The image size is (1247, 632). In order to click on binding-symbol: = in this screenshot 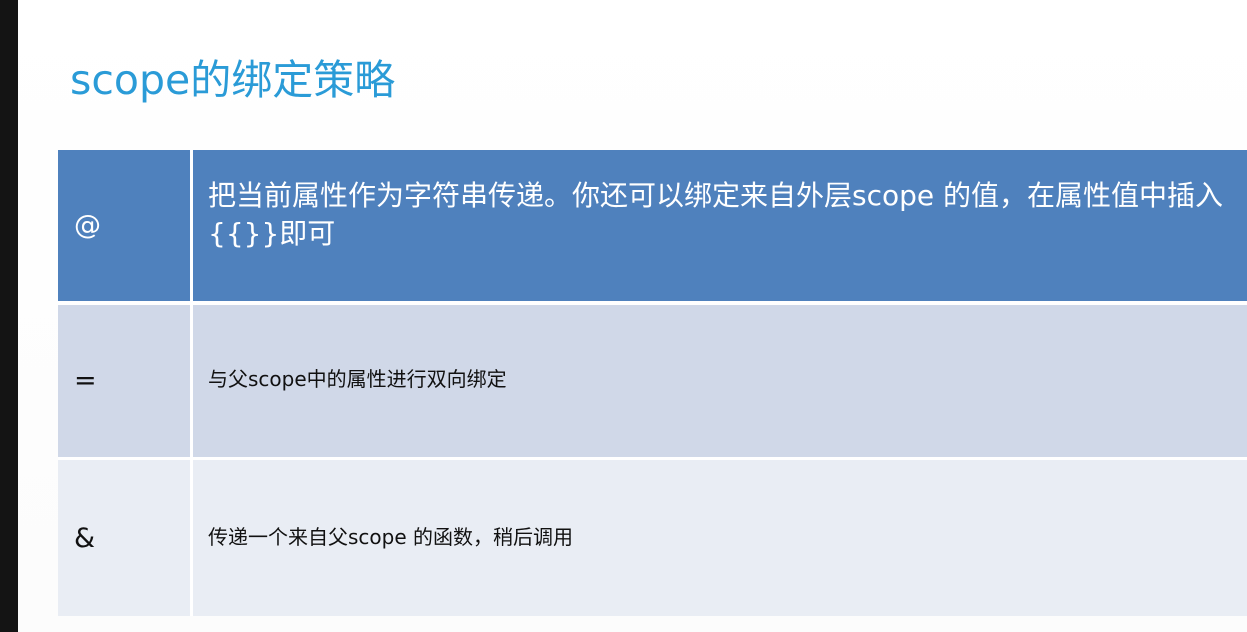, I will do `click(125, 382)`.